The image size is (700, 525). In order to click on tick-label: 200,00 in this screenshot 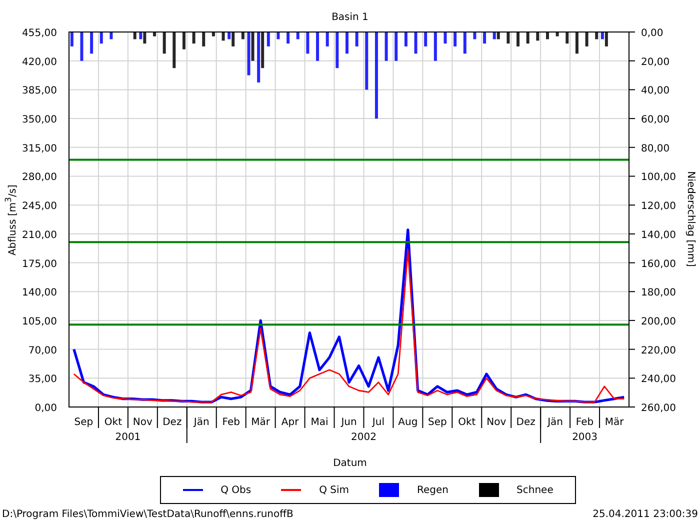, I will do `click(658, 322)`.